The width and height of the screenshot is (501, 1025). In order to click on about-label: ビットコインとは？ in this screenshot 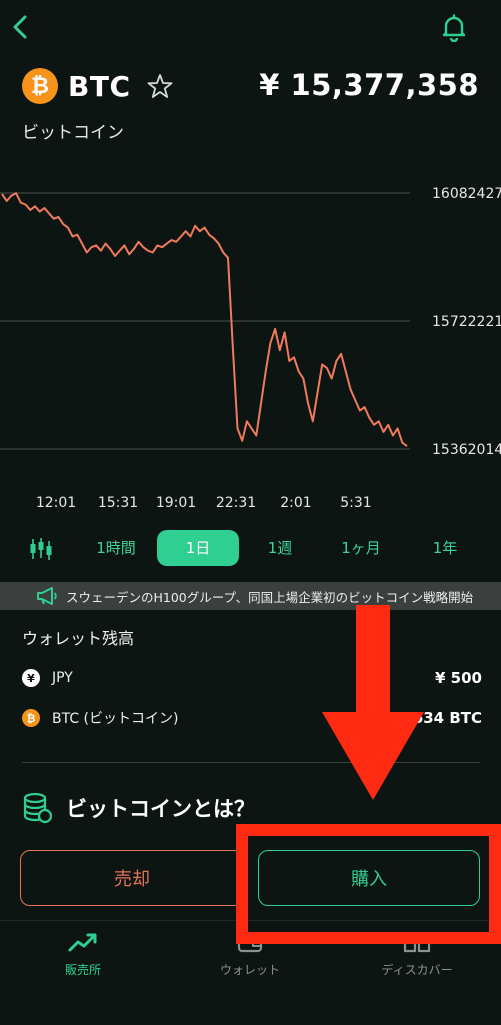, I will do `click(160, 809)`.